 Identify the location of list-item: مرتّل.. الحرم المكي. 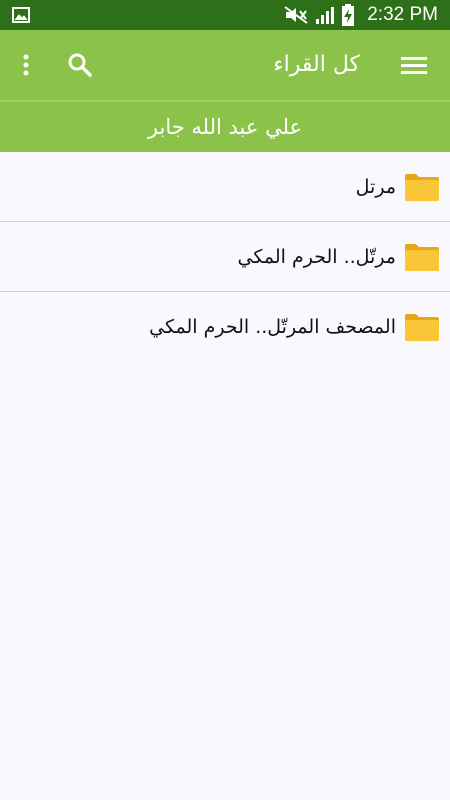
(225, 257).